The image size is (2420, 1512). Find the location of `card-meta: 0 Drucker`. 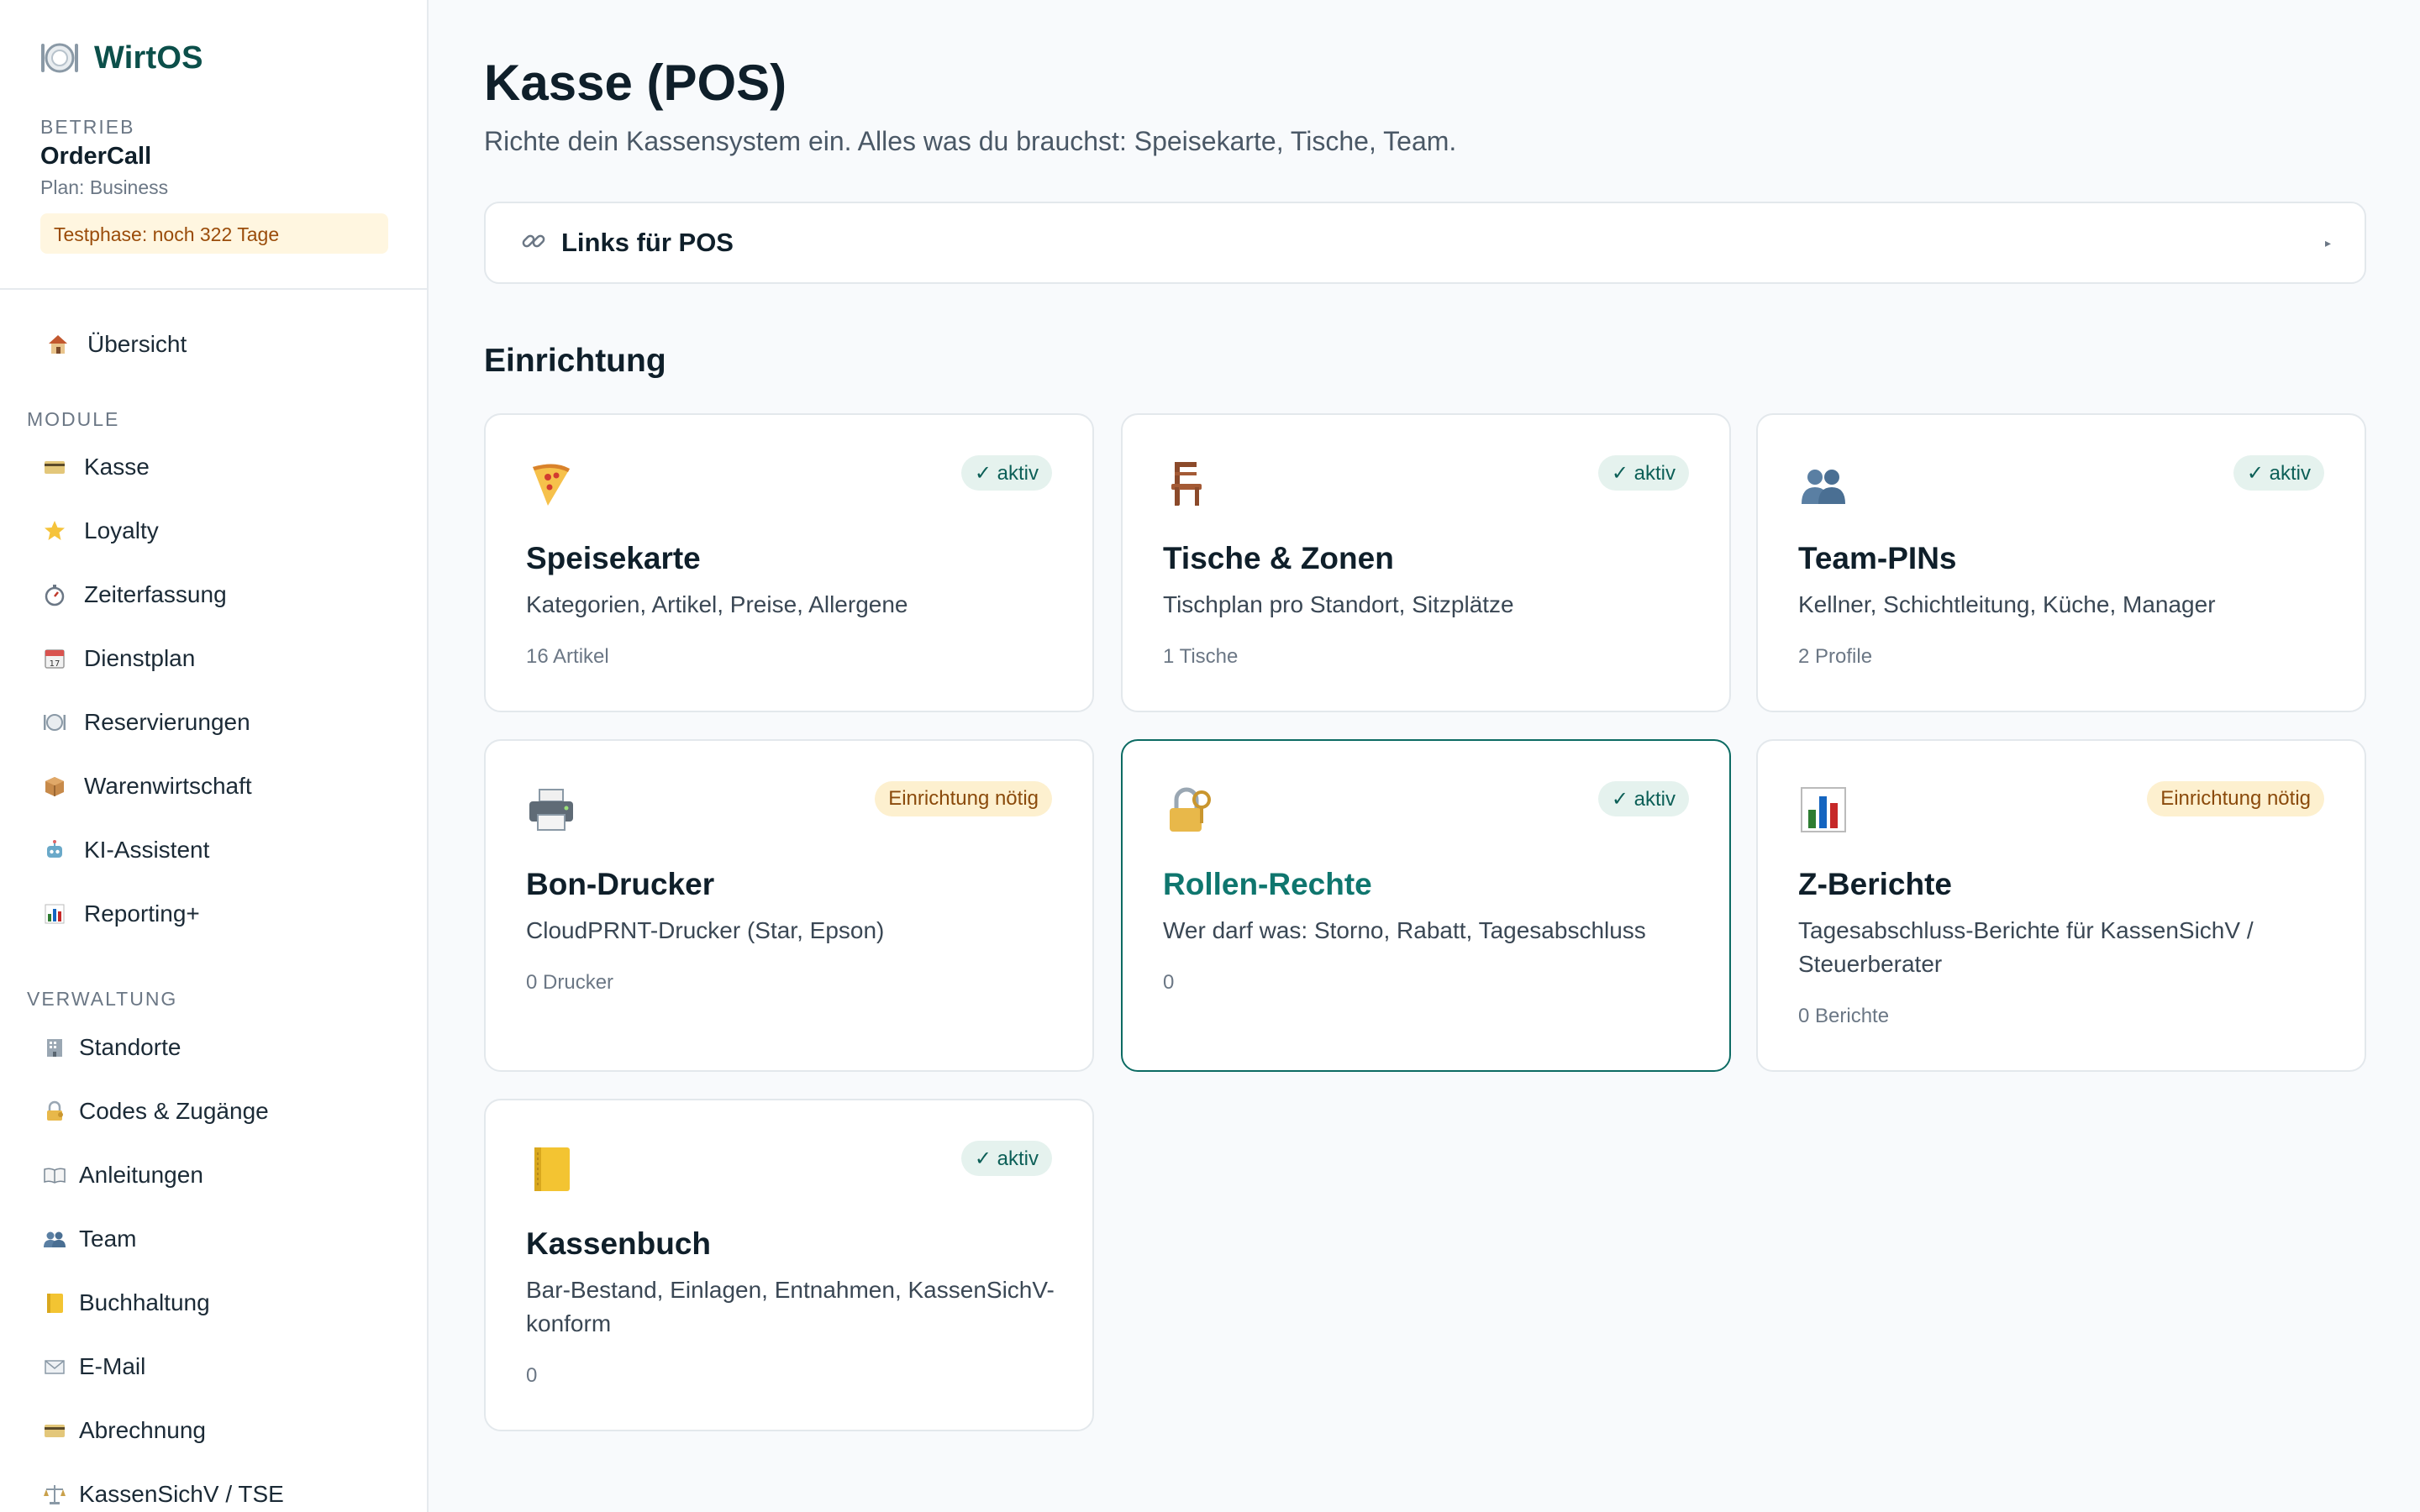

card-meta: 0 Drucker is located at coordinates (570, 982).